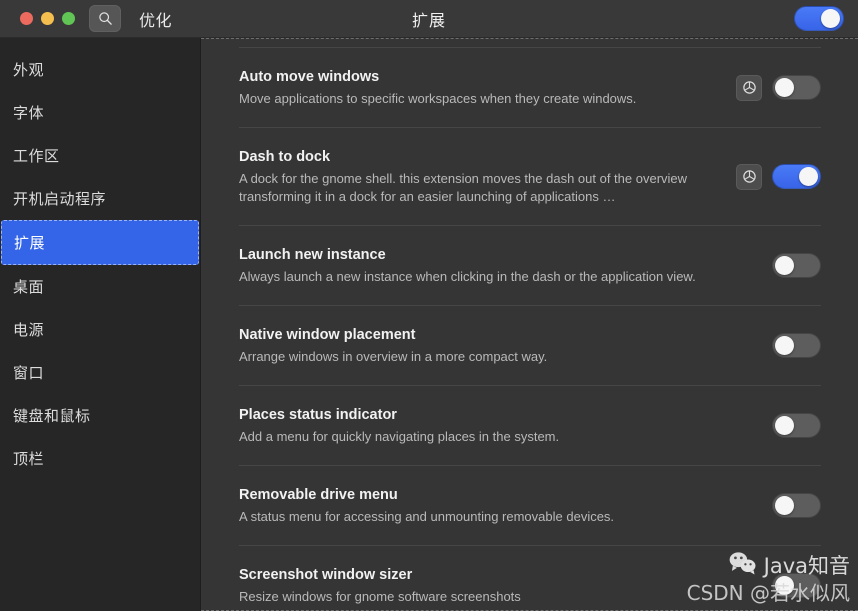 This screenshot has height=611, width=858. I want to click on extension-title: Launch new instance, so click(312, 255).